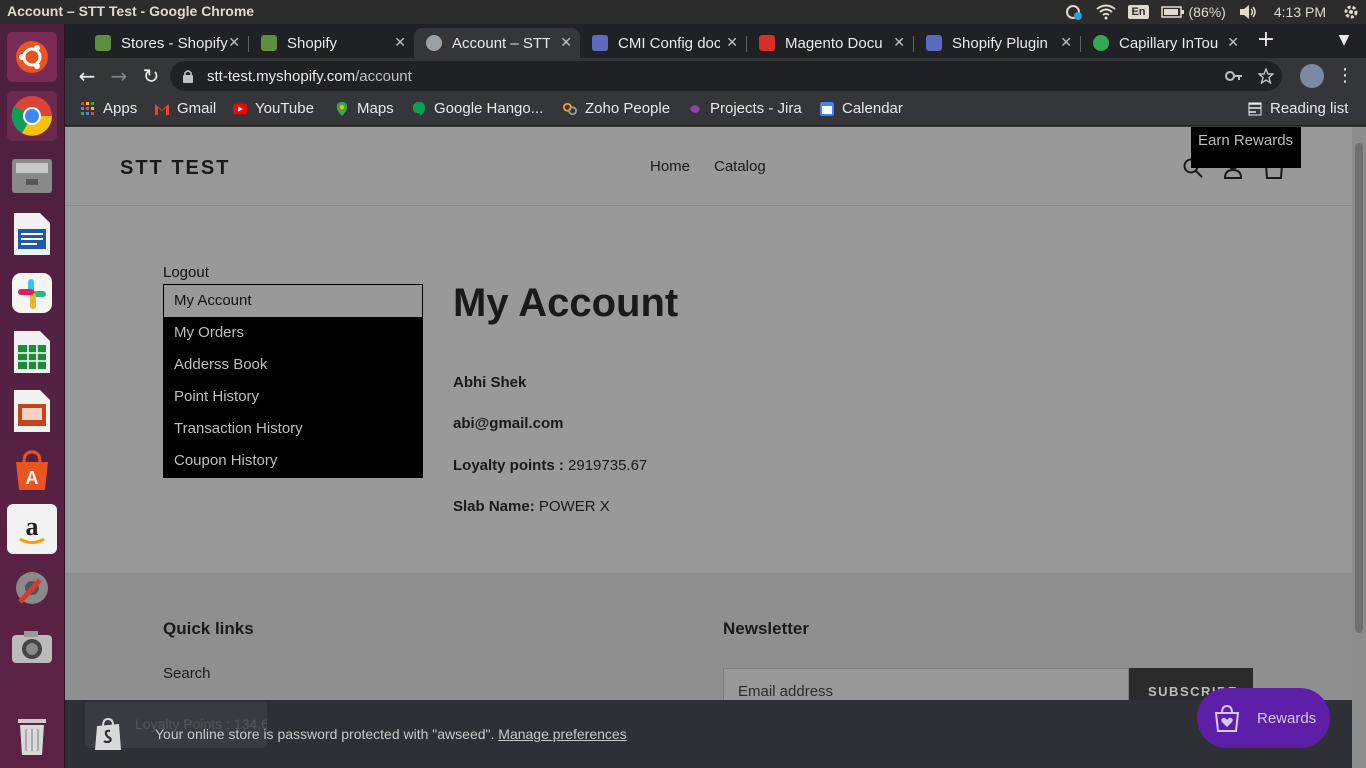  Describe the element at coordinates (600, 43) in the screenshot. I see `docs-favicon-icon` at that location.